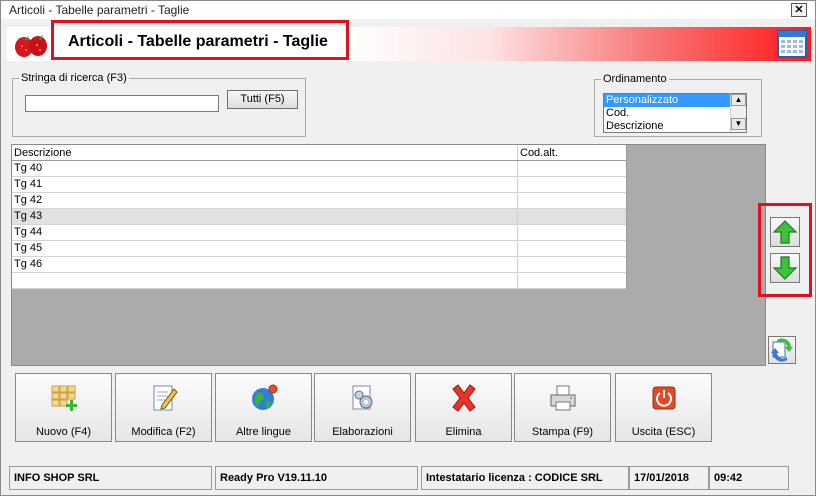 This screenshot has height=496, width=816. I want to click on edit-button: Modifica (F2), so click(163, 407).